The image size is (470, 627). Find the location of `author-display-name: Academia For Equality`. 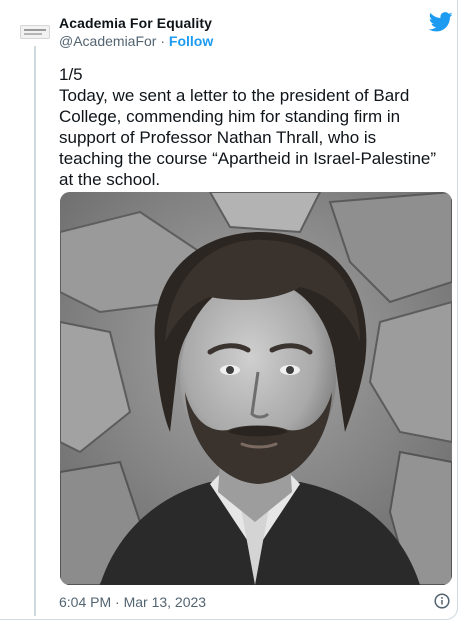

author-display-name: Academia For Equality is located at coordinates (135, 23).